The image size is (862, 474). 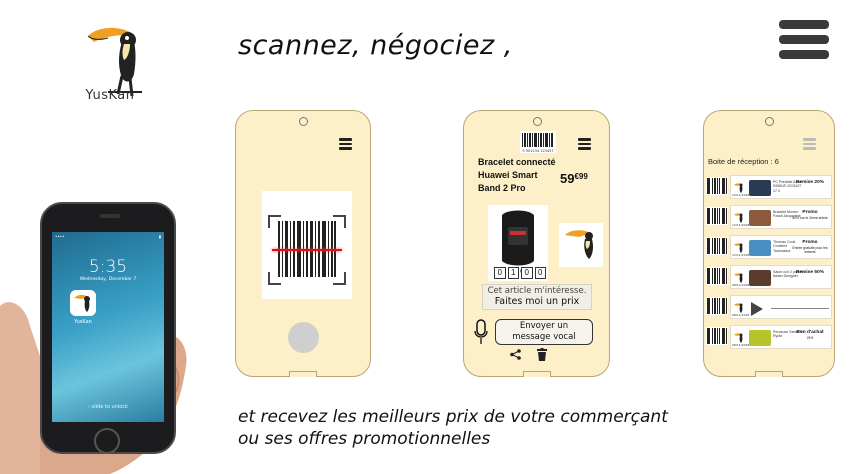 I want to click on send-voice-message-button: Envoyer un message vocal, so click(x=544, y=332).